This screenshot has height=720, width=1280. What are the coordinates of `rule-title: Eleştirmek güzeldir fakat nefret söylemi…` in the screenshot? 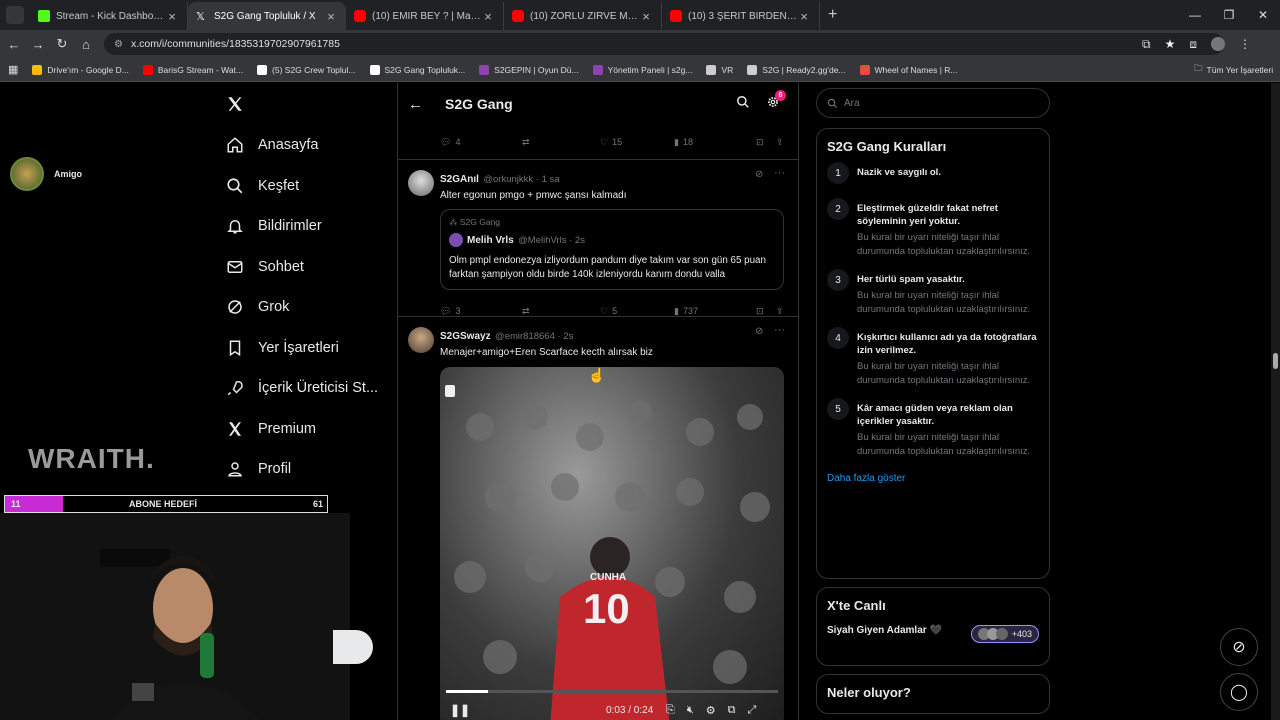 It's located at (927, 215).